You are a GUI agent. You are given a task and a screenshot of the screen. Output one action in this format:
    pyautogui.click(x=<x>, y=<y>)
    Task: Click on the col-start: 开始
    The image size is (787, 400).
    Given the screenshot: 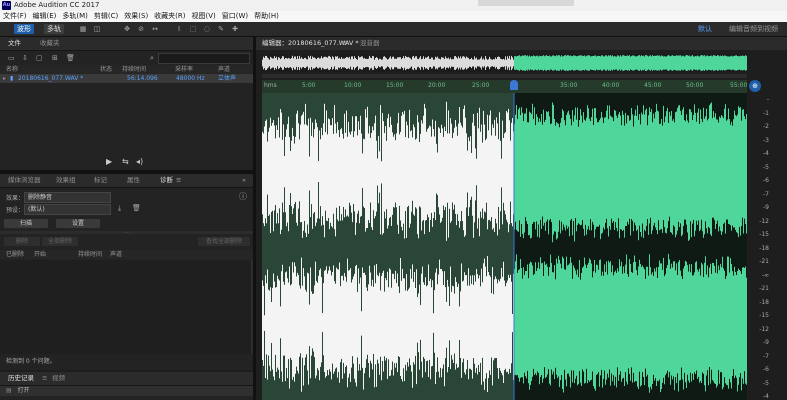 What is the action you would take?
    pyautogui.click(x=40, y=254)
    